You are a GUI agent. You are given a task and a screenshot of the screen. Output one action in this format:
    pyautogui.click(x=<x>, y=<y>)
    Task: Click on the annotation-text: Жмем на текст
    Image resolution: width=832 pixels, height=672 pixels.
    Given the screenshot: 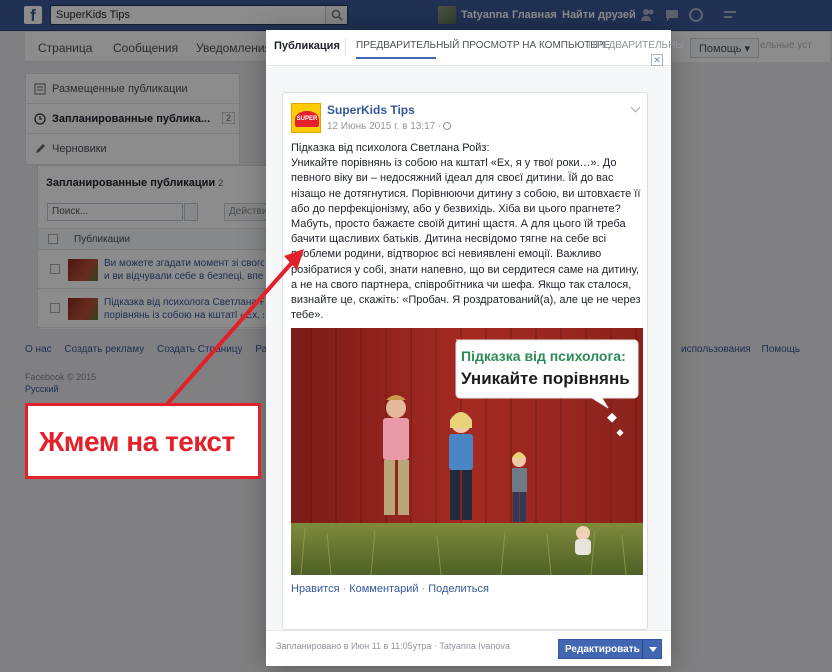 What is the action you would take?
    pyautogui.click(x=137, y=441)
    